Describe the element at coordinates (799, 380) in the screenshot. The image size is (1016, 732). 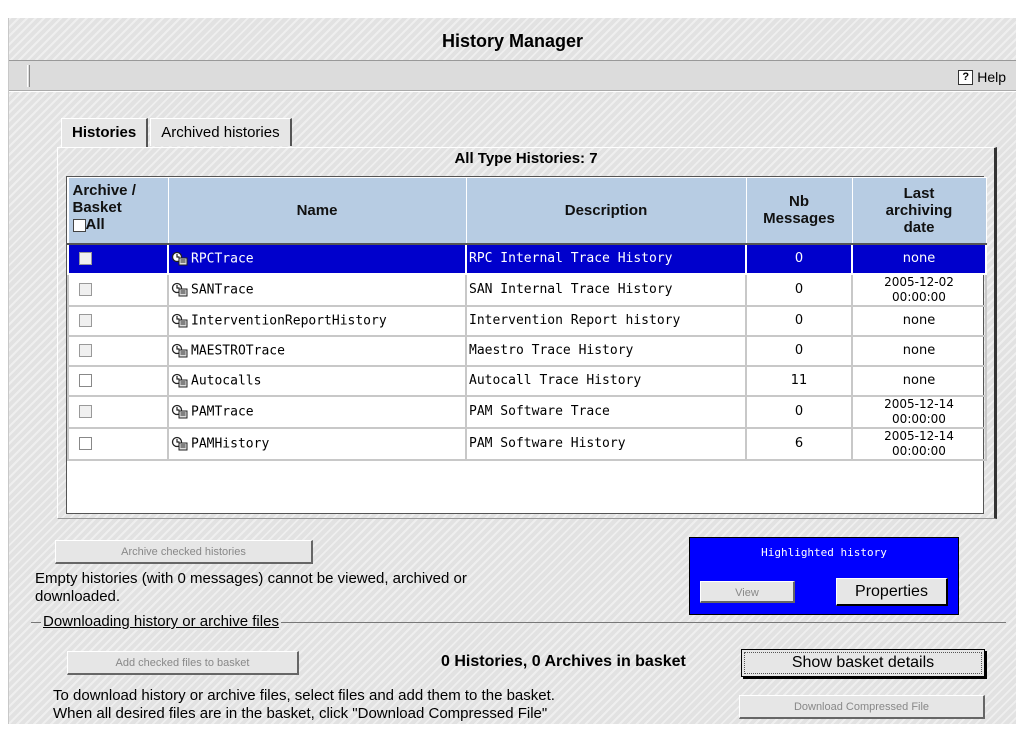
I see `history-nb-messages: 11` at that location.